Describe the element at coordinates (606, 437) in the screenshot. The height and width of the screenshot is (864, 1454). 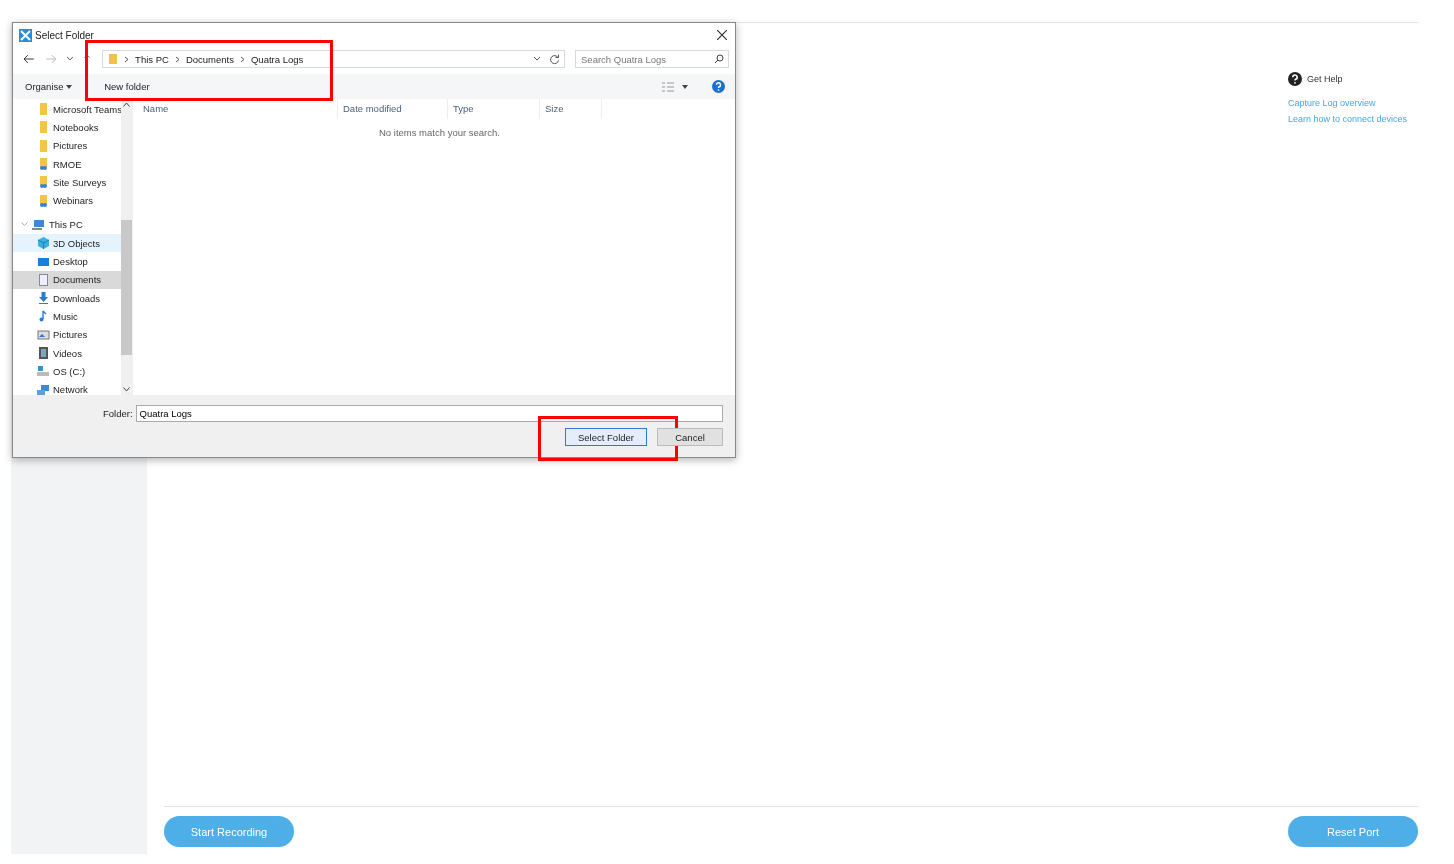
I see `dialog-button: Select Folder` at that location.